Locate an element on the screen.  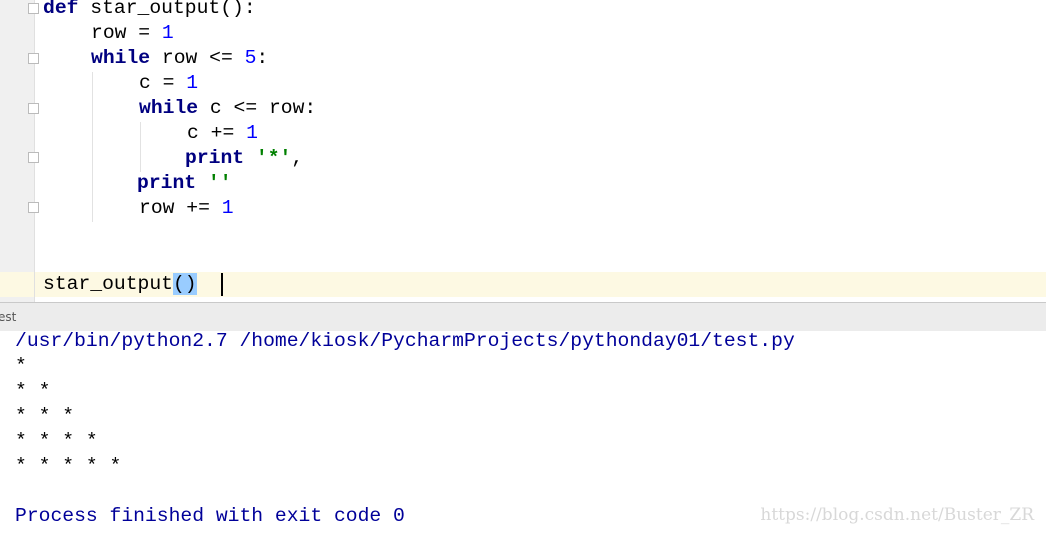
code-line-5: while c <= row: is located at coordinates (228, 108).